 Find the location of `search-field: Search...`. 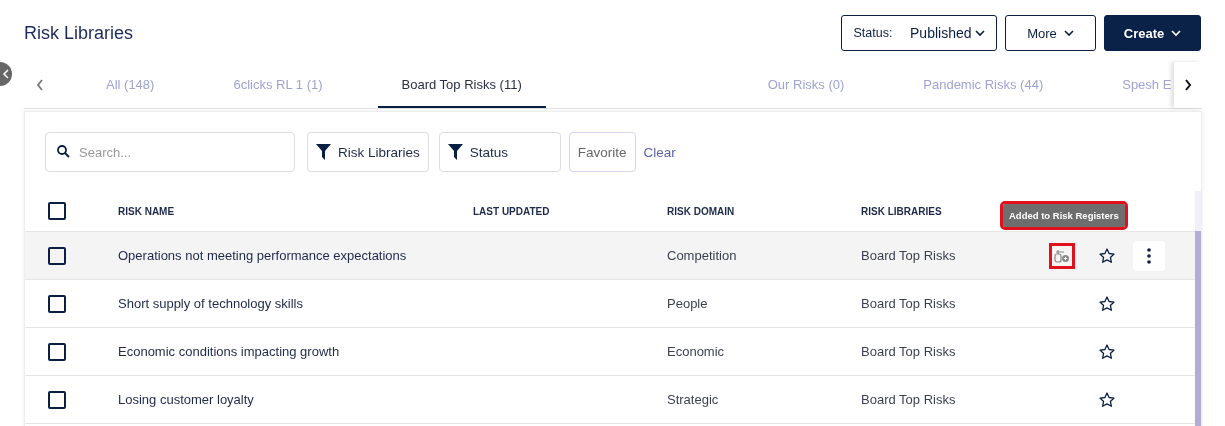

search-field: Search... is located at coordinates (170, 152).